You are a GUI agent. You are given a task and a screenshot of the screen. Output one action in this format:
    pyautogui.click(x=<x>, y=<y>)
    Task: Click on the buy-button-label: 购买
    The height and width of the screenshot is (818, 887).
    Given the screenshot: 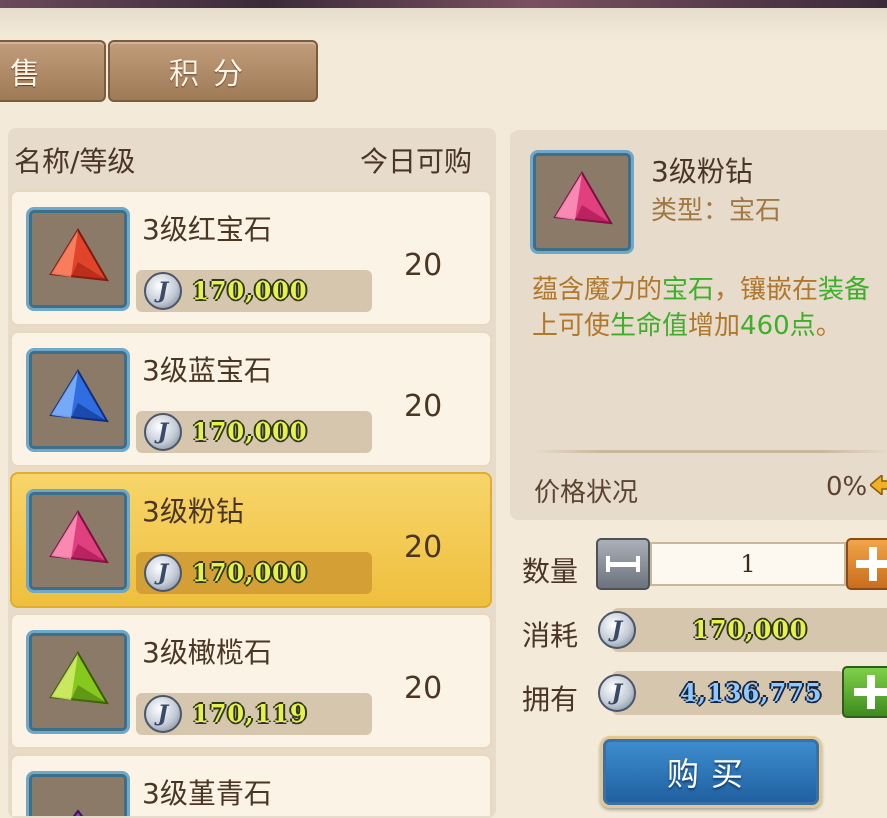 What is the action you would take?
    pyautogui.click(x=710, y=774)
    